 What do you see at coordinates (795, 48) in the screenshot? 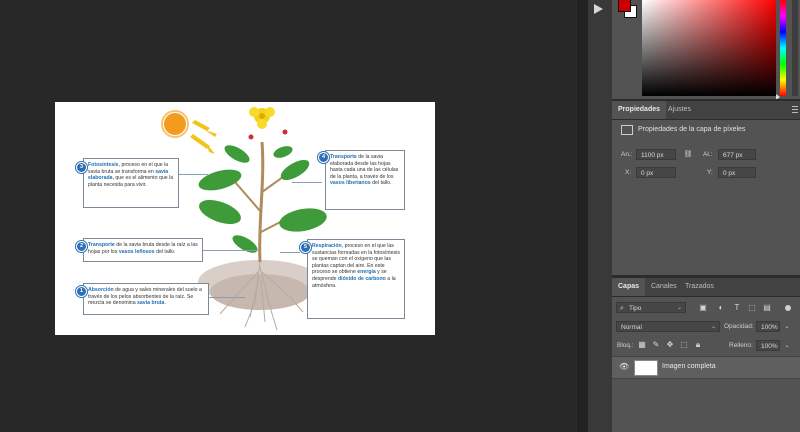
I see `color-panel-scrollbar` at bounding box center [795, 48].